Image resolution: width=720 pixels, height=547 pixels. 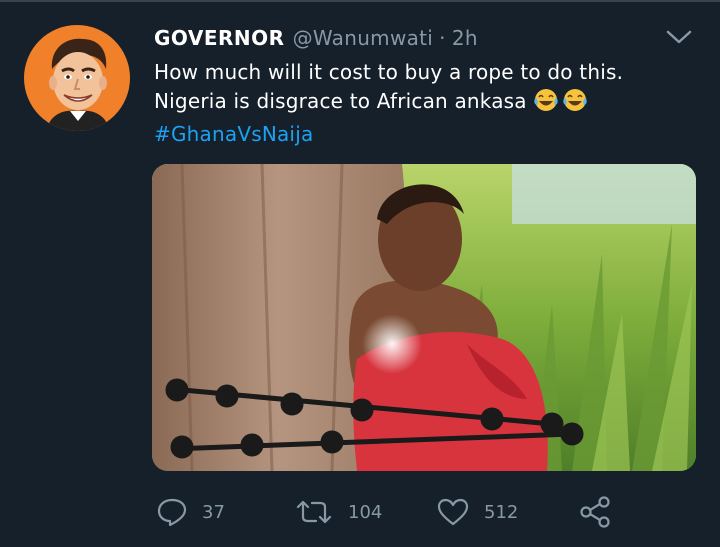 I want to click on avatar, so click(x=77, y=78).